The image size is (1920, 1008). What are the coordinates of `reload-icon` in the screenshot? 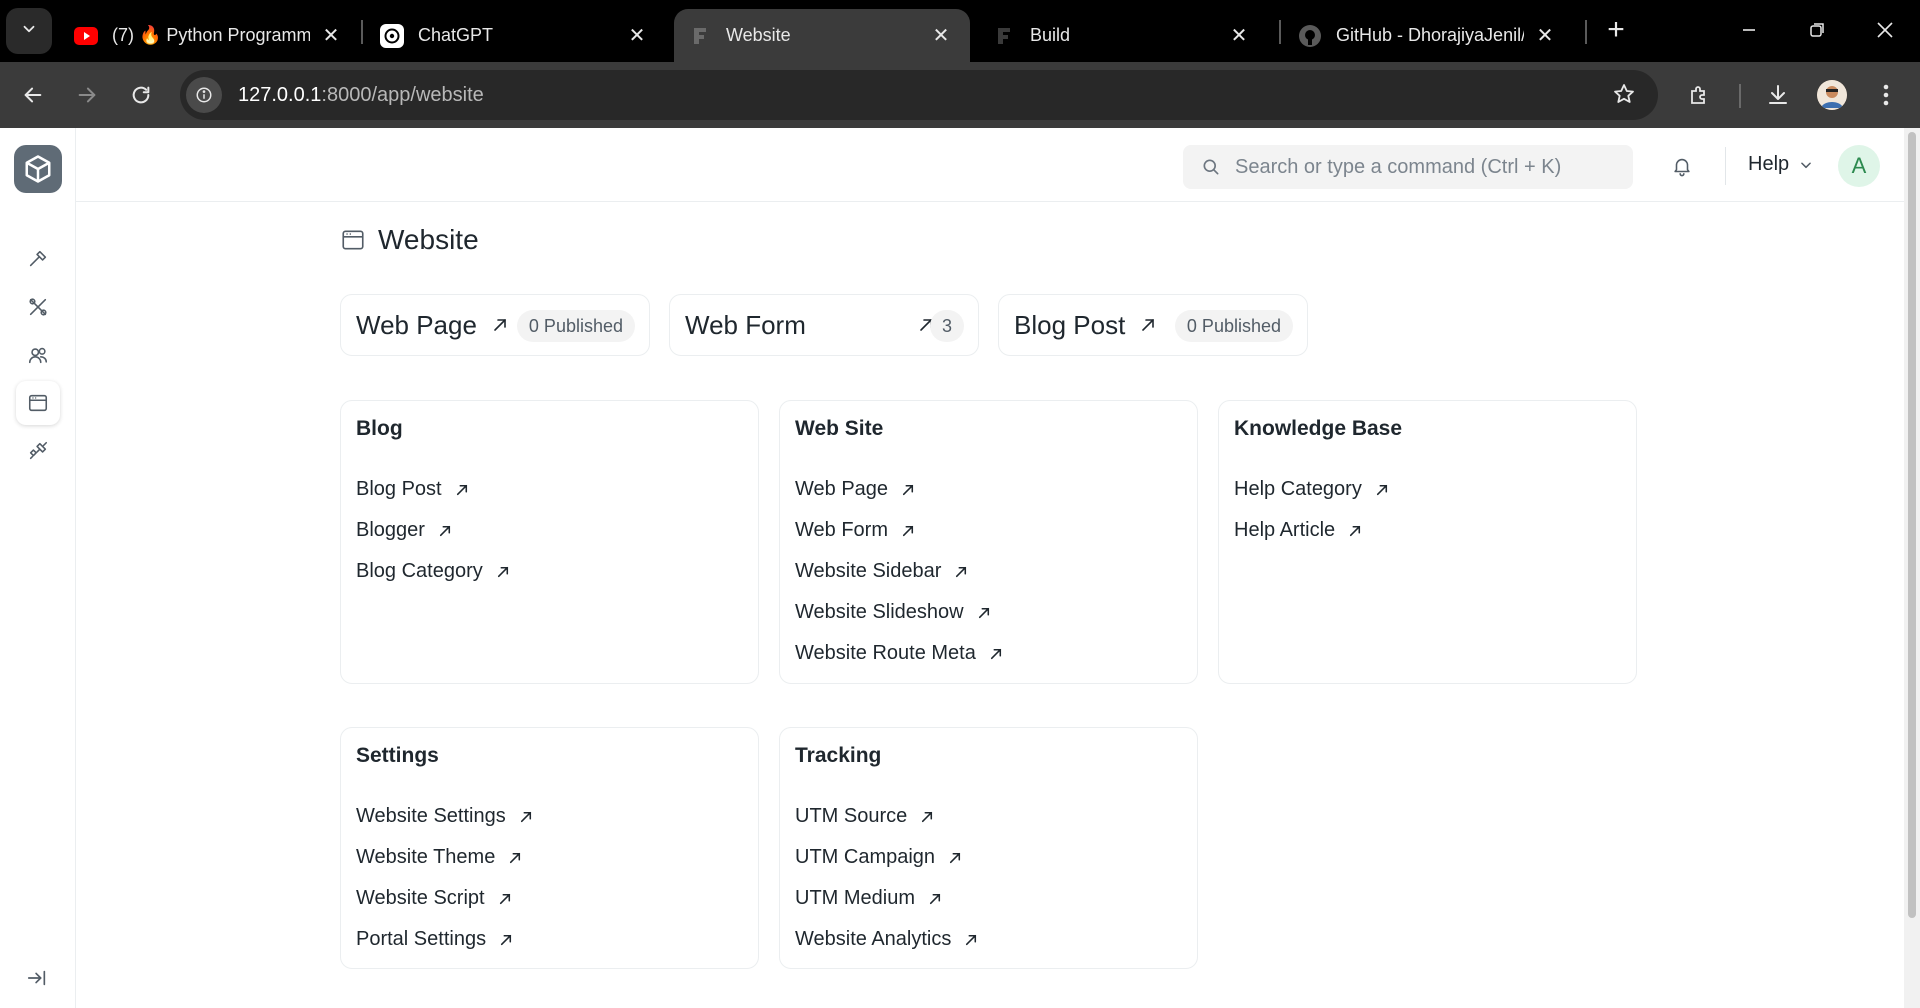 It's located at (141, 95).